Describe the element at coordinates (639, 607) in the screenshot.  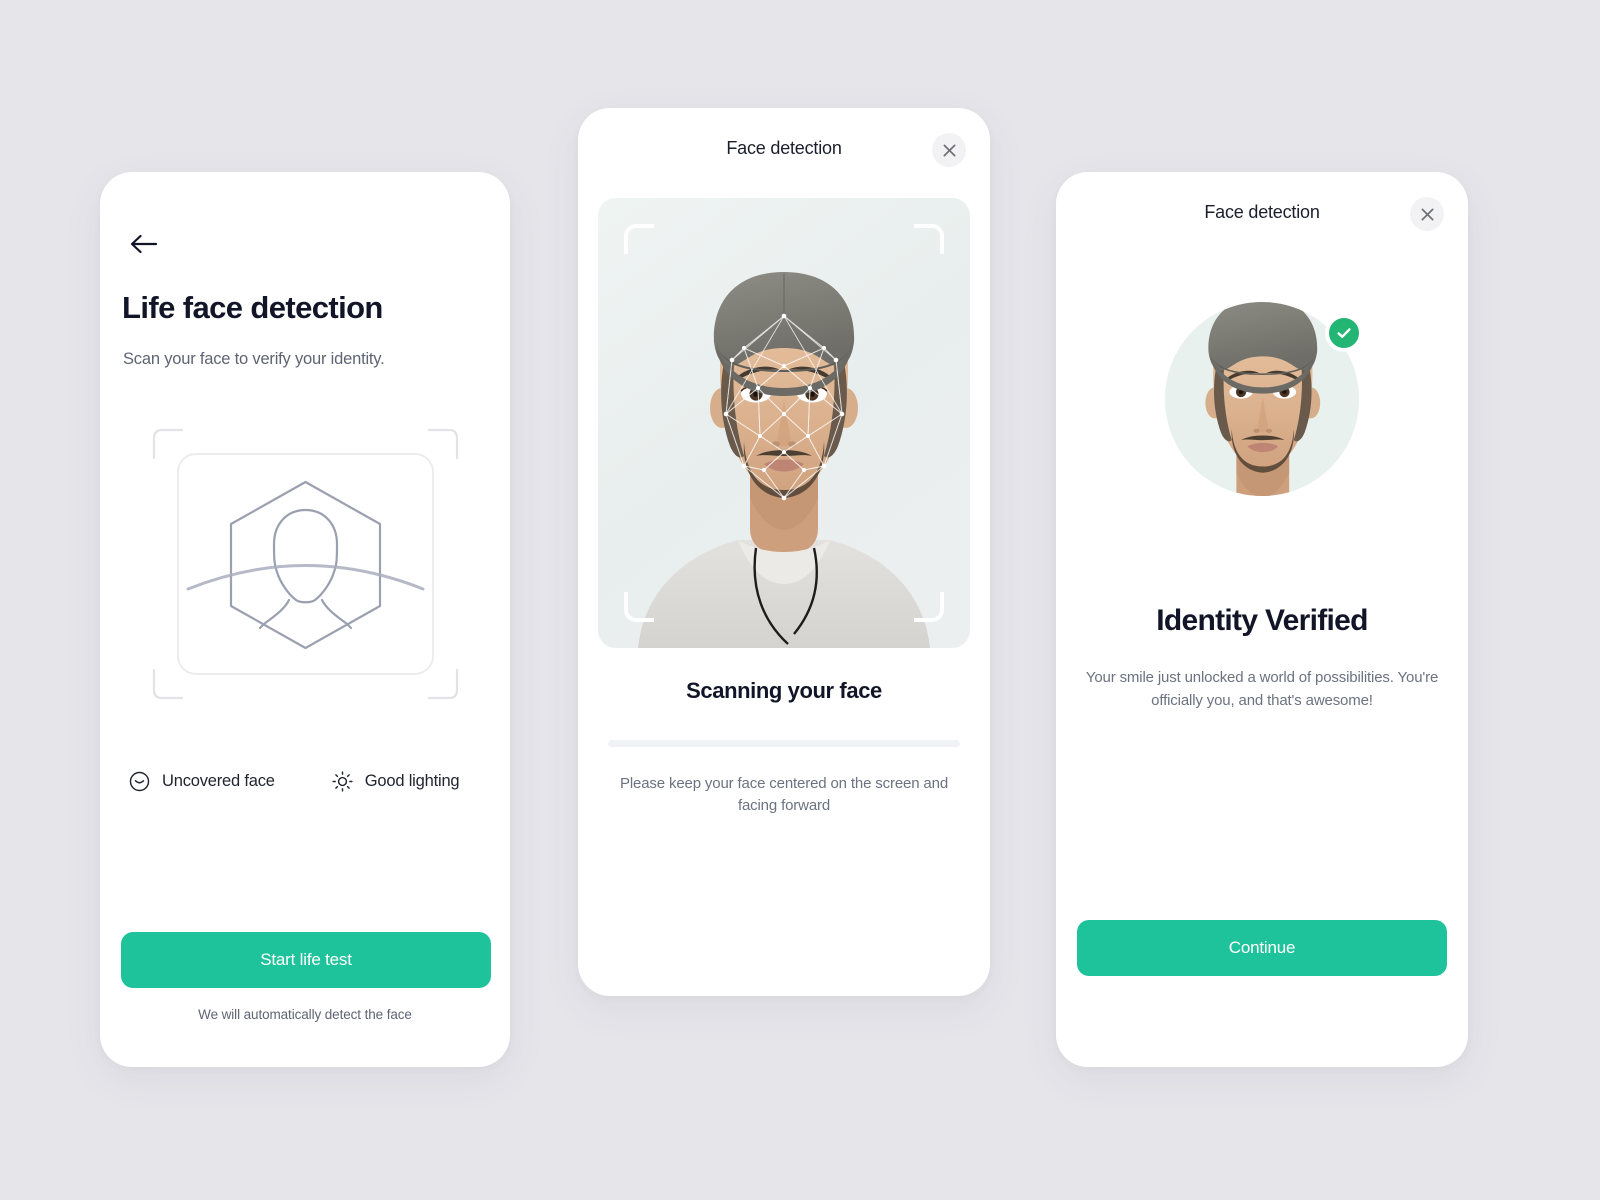
I see `bracket-bottom-left-icon` at that location.